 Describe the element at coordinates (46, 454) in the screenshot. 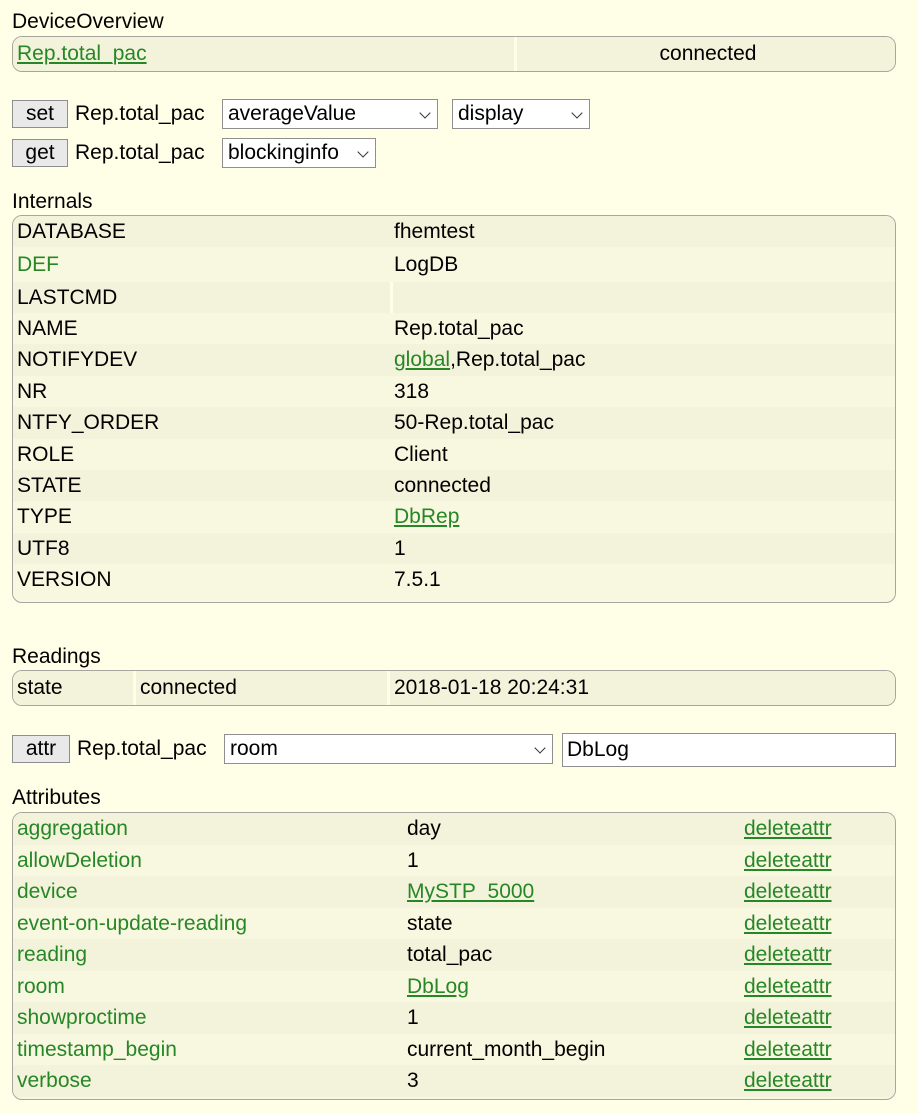

I see `internal-key: ROLE` at that location.